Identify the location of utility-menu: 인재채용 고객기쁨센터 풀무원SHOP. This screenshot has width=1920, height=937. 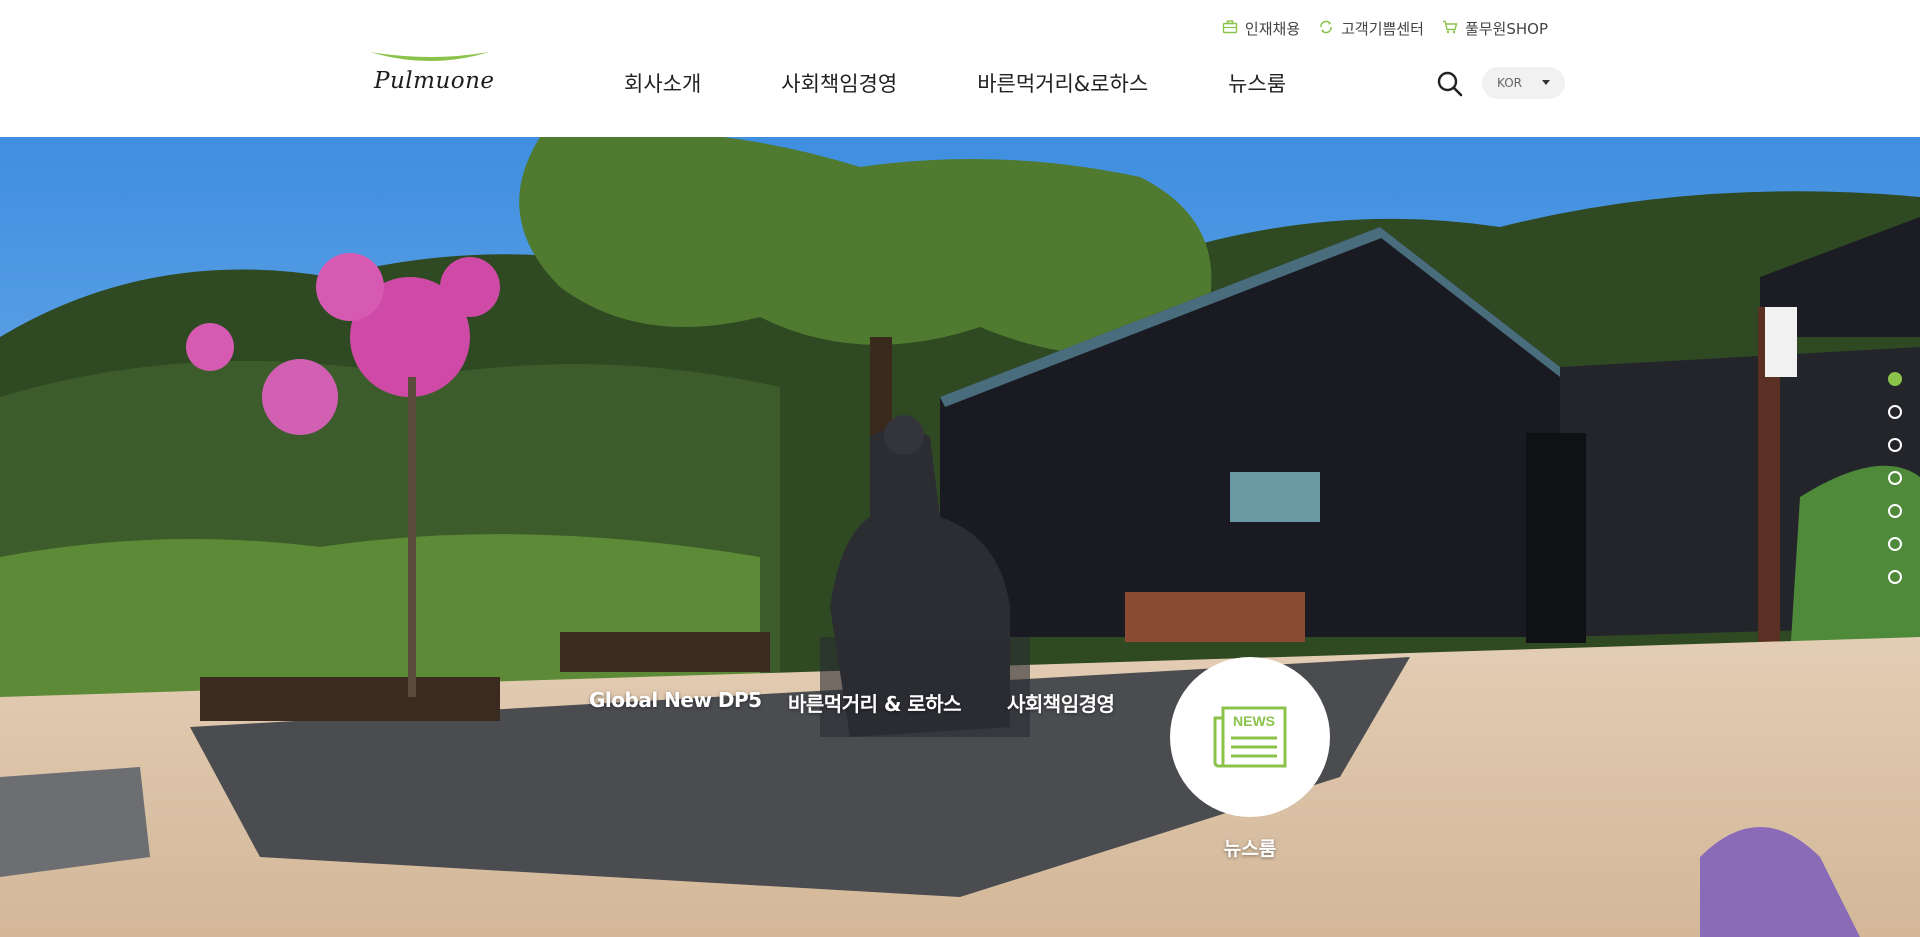
(1385, 28).